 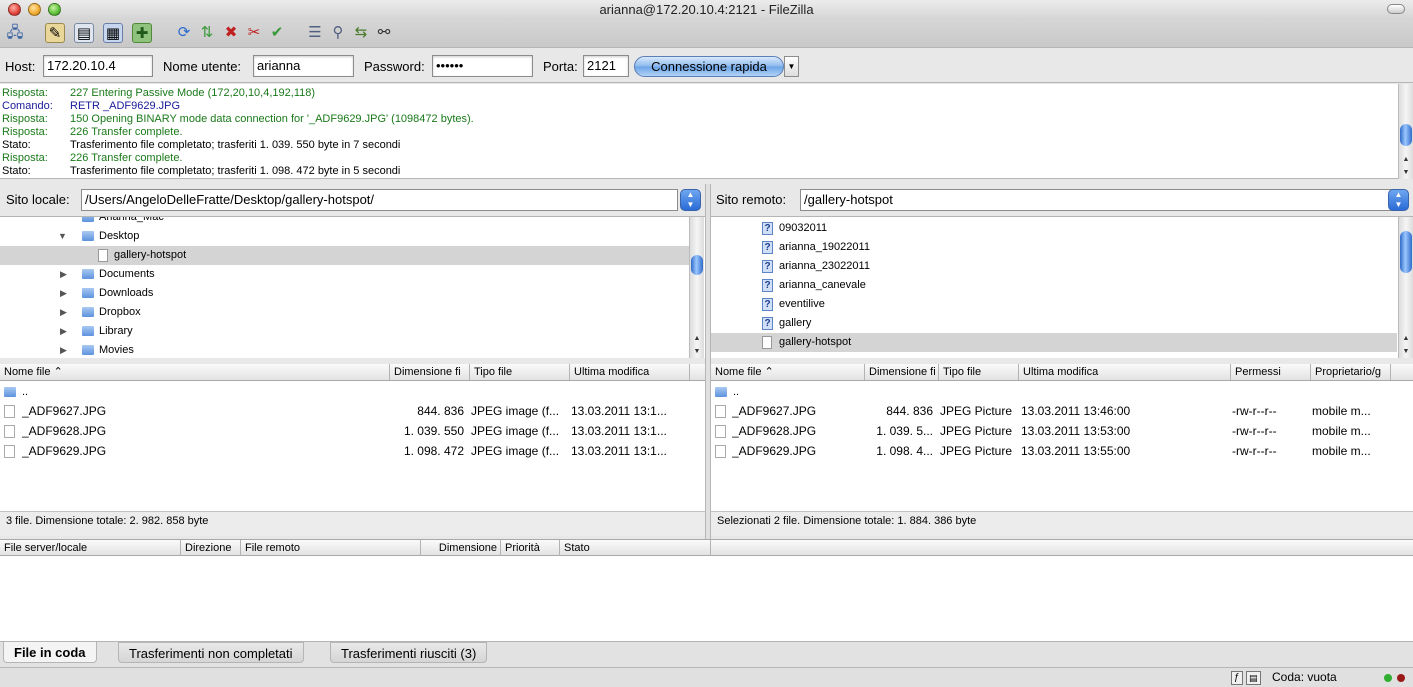 I want to click on log-scrollbar-thumb, so click(x=1406, y=135).